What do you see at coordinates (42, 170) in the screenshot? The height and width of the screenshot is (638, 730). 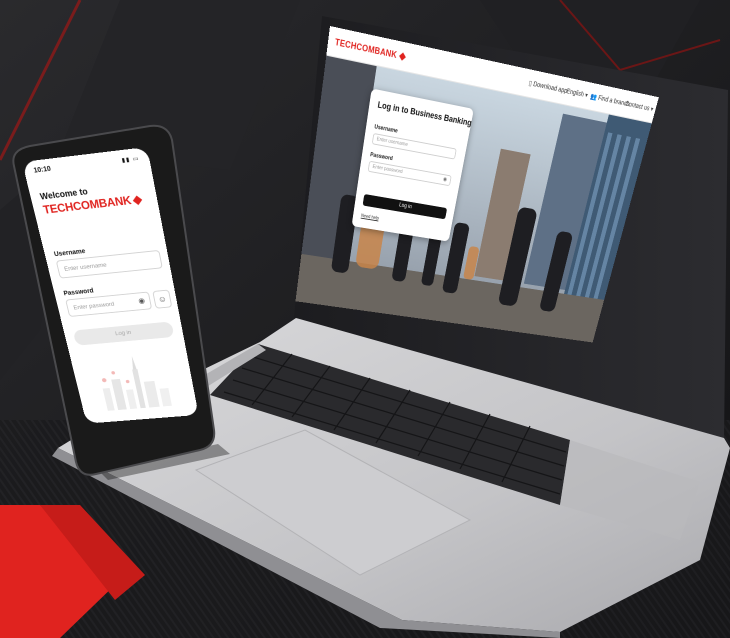 I see `status-time: 10:10` at bounding box center [42, 170].